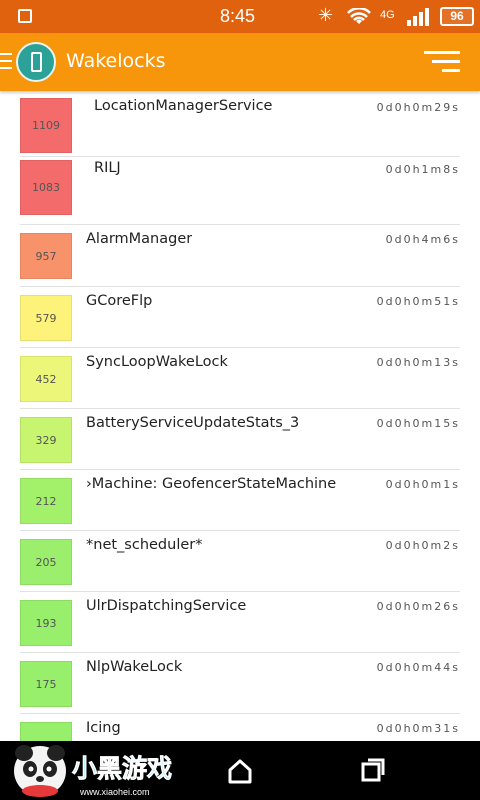 This screenshot has width=480, height=800. I want to click on wakelock-duration: 0d0h1m8s, so click(422, 169).